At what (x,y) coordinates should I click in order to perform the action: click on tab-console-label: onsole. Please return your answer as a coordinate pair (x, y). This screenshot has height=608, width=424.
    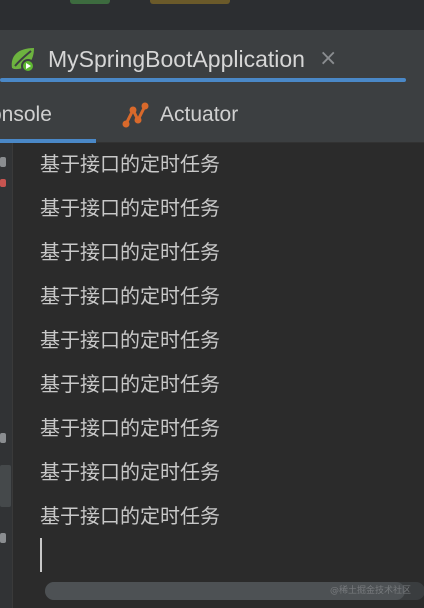
    Looking at the image, I should click on (26, 114).